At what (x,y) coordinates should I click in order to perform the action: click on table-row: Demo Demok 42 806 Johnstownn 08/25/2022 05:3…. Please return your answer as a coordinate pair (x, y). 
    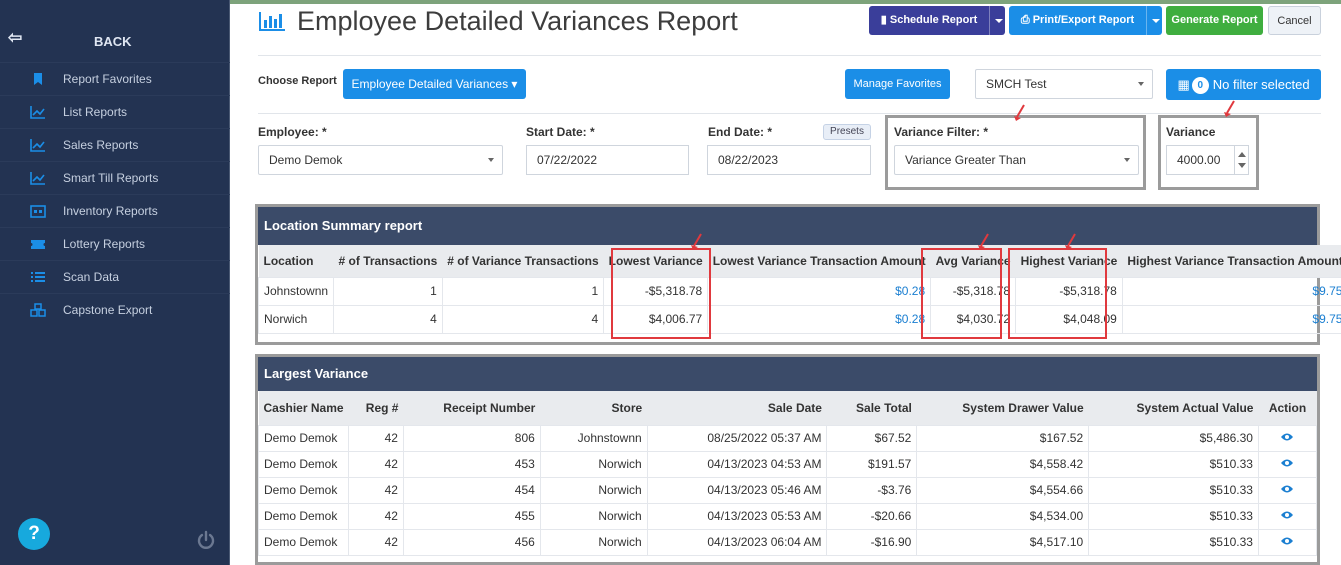
    Looking at the image, I should click on (787, 438).